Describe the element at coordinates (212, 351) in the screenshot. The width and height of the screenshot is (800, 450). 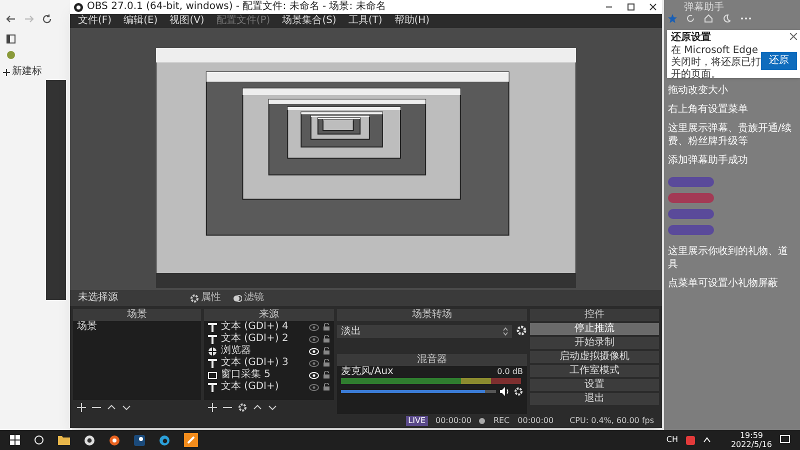
I see `globe-icon` at that location.